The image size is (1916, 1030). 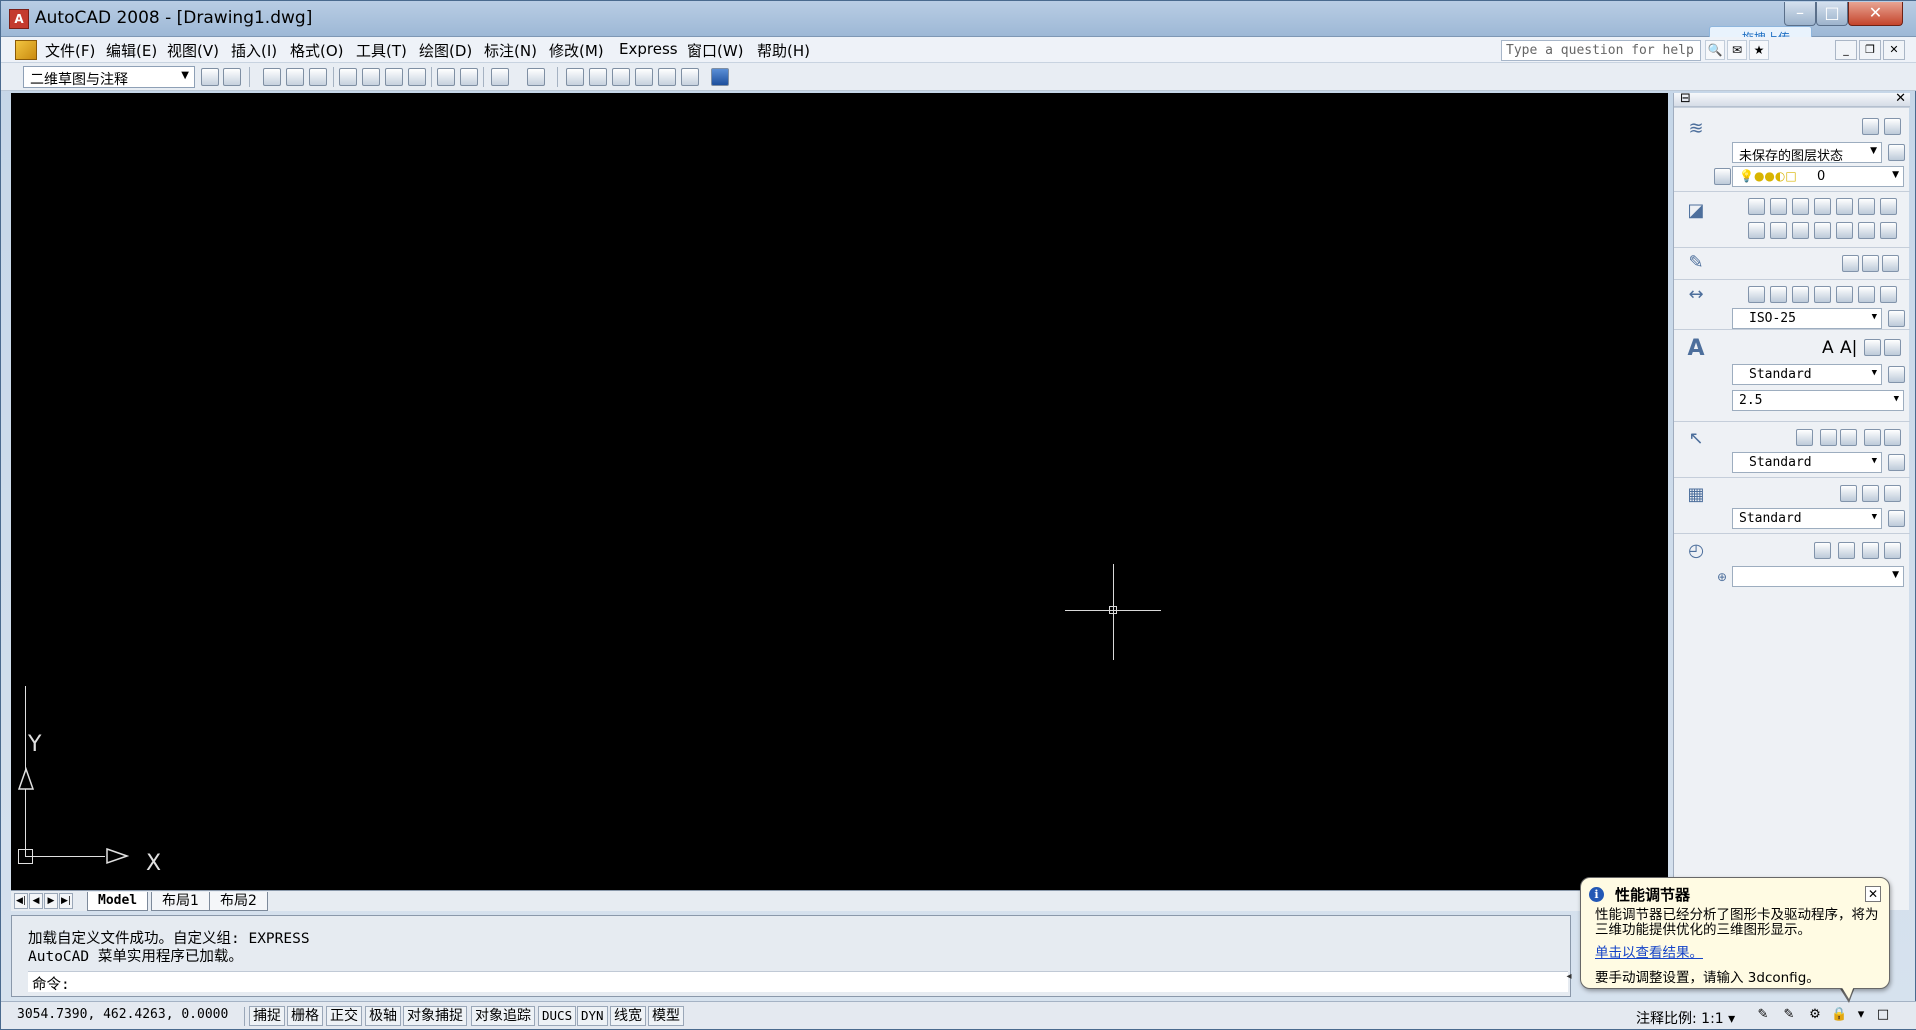 I want to click on draw-panel-icon: ◪, so click(x=1696, y=211).